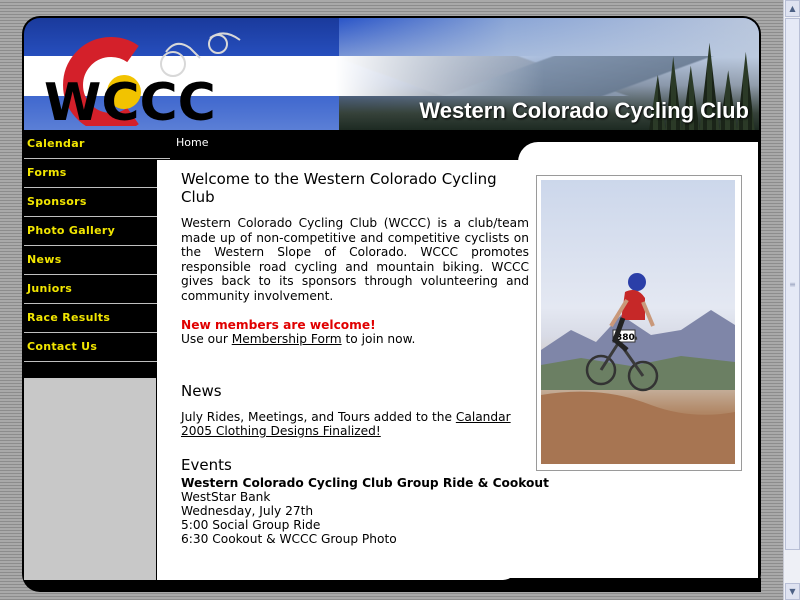 The height and width of the screenshot is (600, 800). What do you see at coordinates (206, 465) in the screenshot?
I see `events-heading: Events` at bounding box center [206, 465].